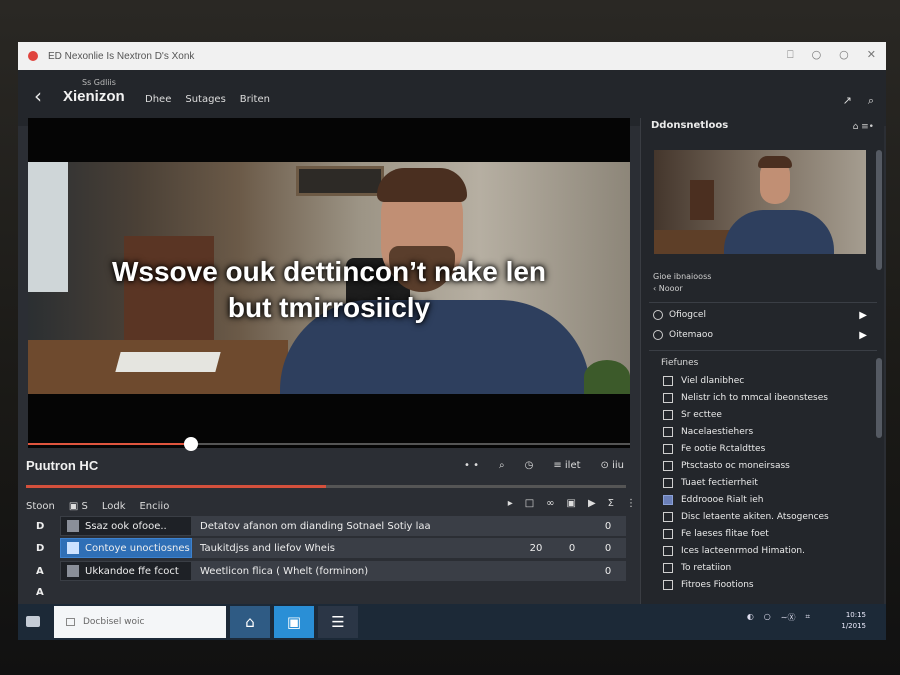 Image resolution: width=900 pixels, height=675 pixels. What do you see at coordinates (294, 622) in the screenshot?
I see `window-app-icon: ▣` at bounding box center [294, 622].